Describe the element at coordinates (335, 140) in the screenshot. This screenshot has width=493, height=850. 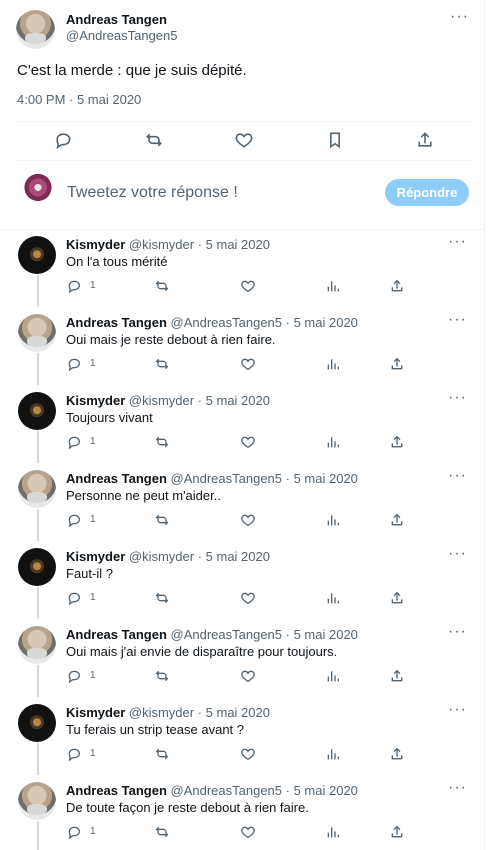
I see `bookmark-icon` at that location.